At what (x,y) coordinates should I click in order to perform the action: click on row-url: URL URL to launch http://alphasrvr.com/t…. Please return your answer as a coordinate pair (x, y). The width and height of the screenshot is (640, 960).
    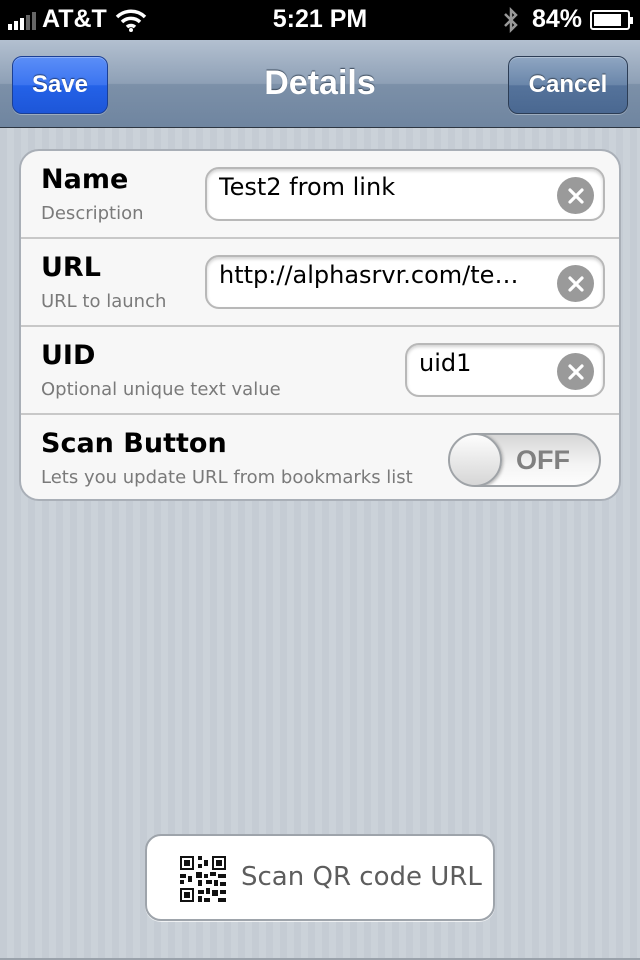
    Looking at the image, I should click on (320, 281).